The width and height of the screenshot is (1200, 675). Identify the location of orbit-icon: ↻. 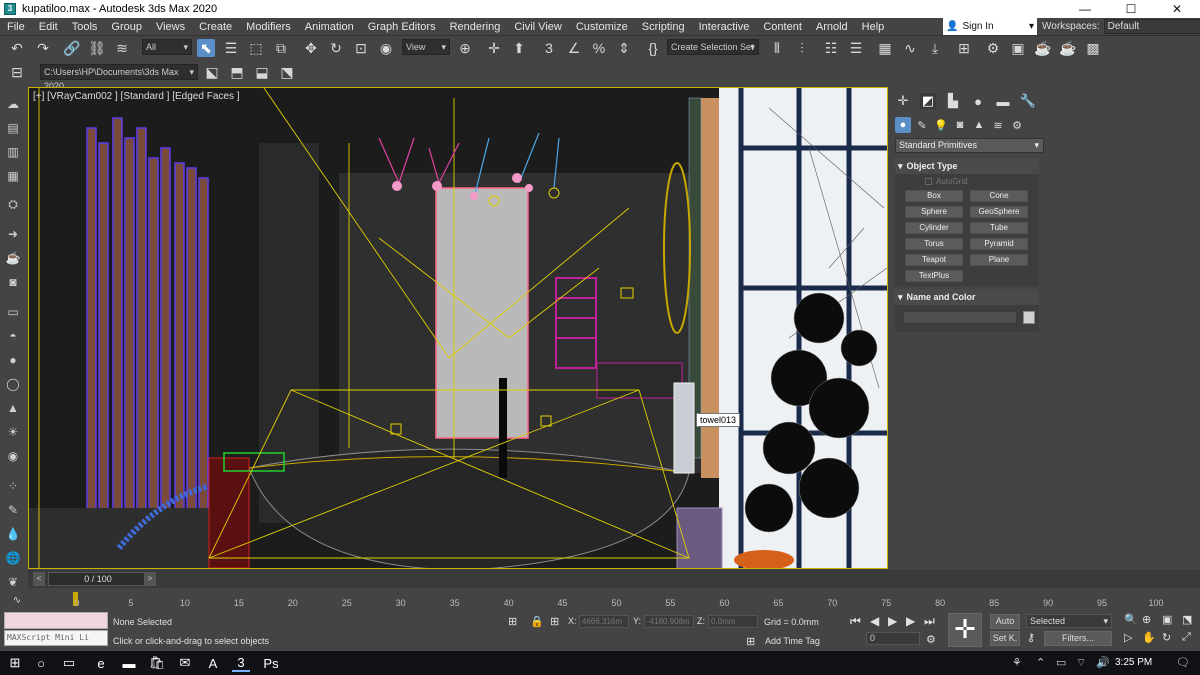
(1166, 637).